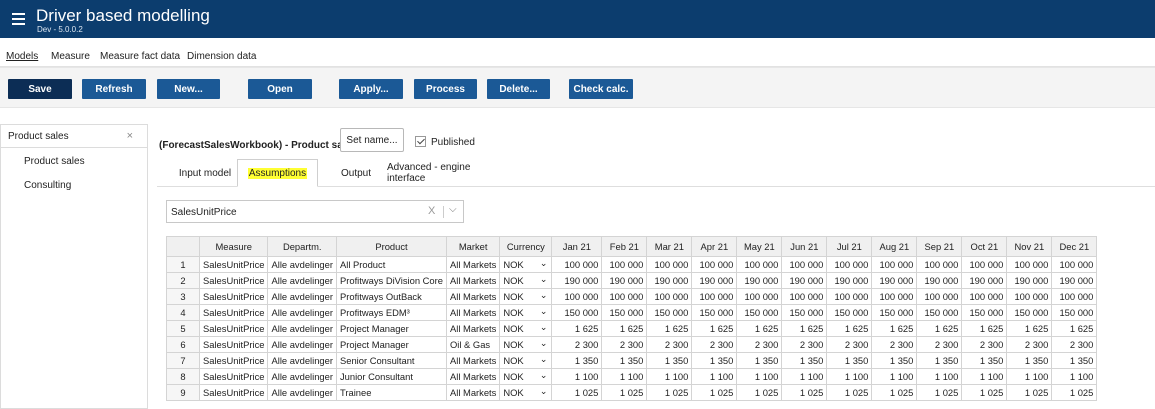 Image resolution: width=1155 pixels, height=409 pixels. Describe the element at coordinates (894, 246) in the screenshot. I see `column-header: Aug 21` at that location.